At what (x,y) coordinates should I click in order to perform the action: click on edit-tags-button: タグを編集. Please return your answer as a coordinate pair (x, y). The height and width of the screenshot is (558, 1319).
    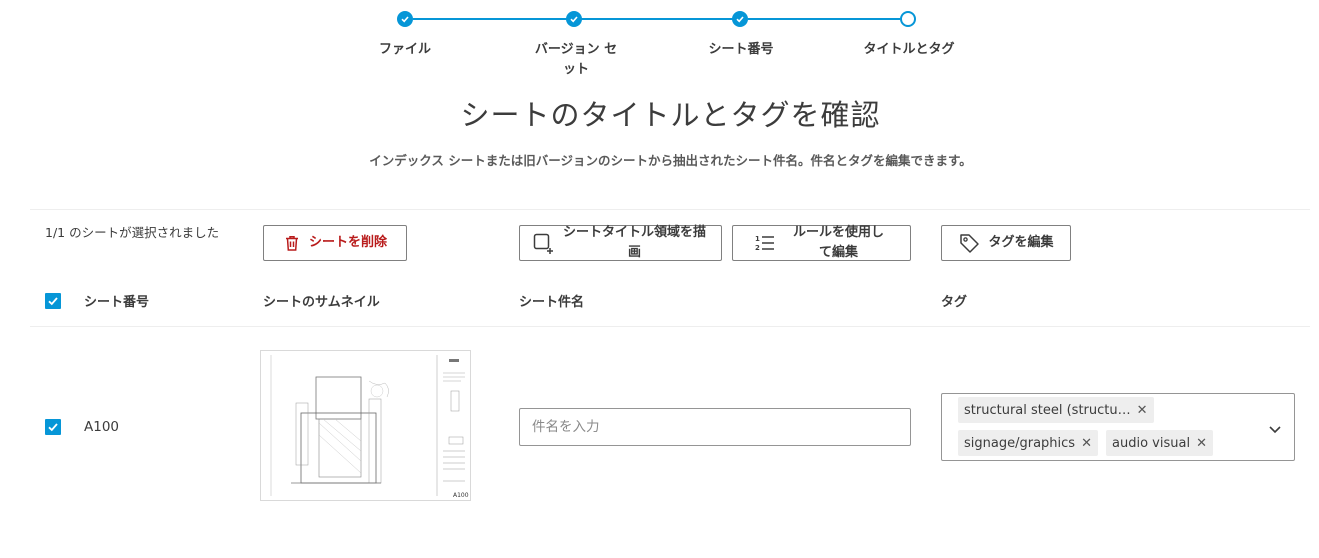
    Looking at the image, I should click on (1006, 243).